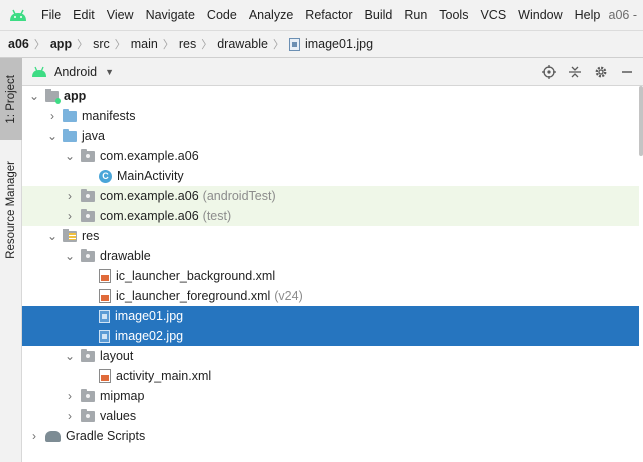  Describe the element at coordinates (61, 44) in the screenshot. I see `breadcrumb-item-app: app` at that location.